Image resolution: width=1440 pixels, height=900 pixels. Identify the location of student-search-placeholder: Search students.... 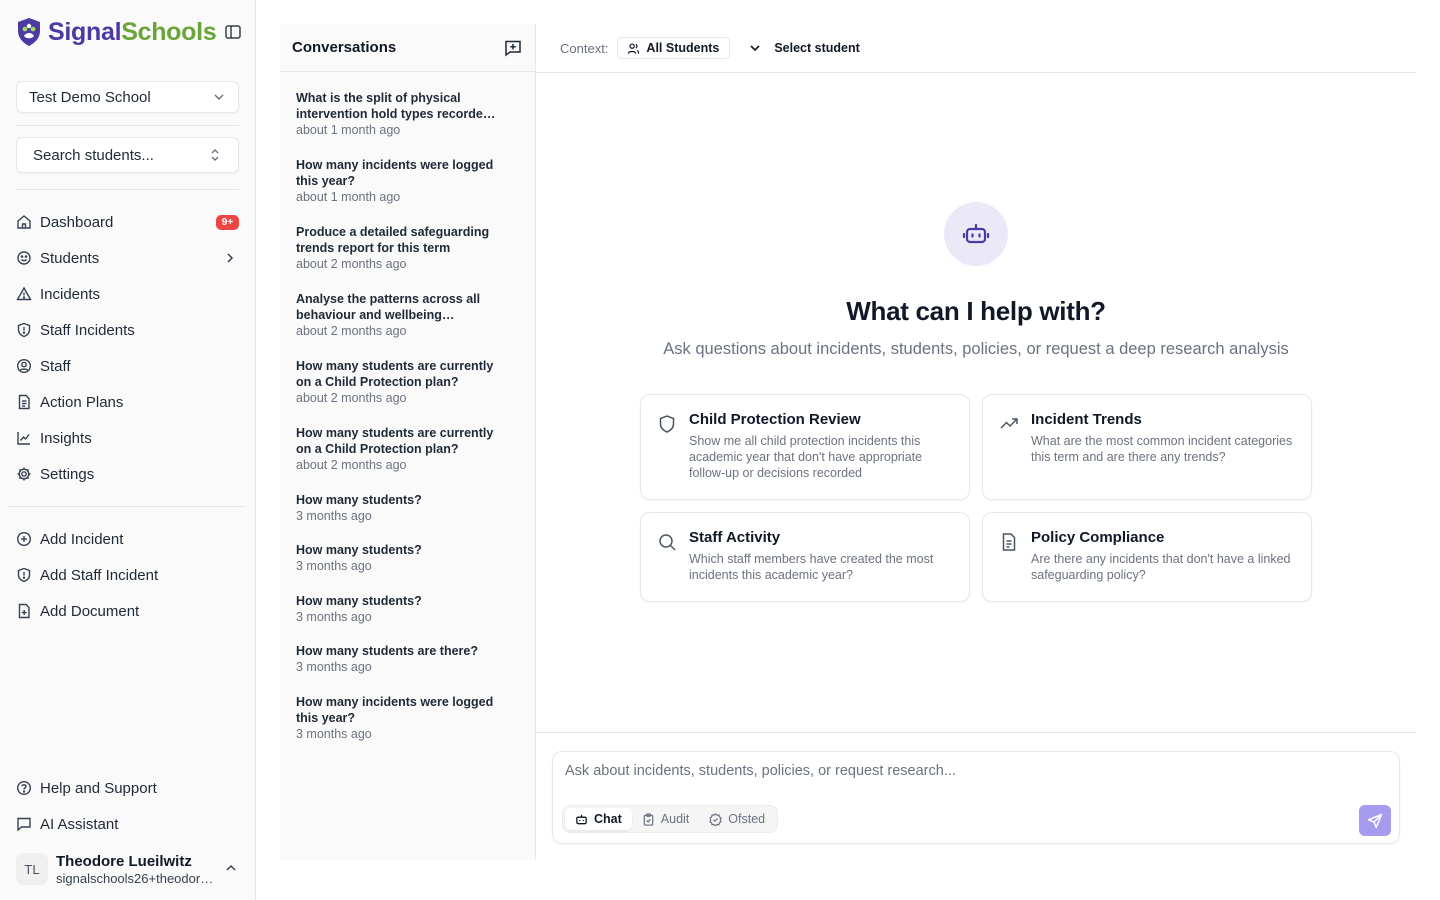
(93, 155).